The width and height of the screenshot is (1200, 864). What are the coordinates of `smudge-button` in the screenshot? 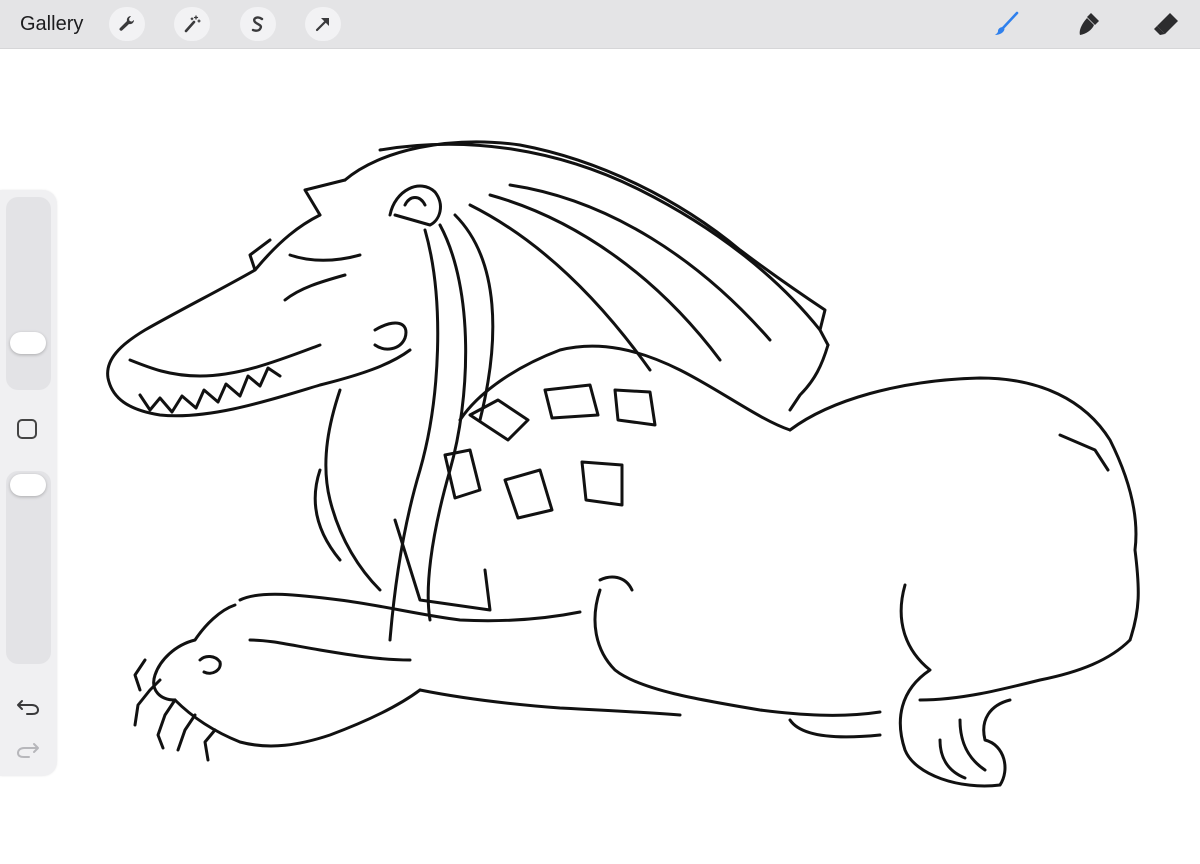 It's located at (1088, 24).